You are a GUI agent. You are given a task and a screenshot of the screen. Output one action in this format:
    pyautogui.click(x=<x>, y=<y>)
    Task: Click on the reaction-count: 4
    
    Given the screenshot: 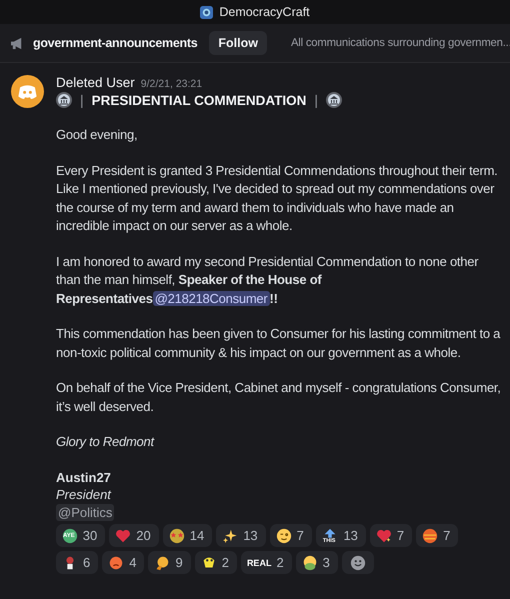 What is the action you would take?
    pyautogui.click(x=132, y=562)
    